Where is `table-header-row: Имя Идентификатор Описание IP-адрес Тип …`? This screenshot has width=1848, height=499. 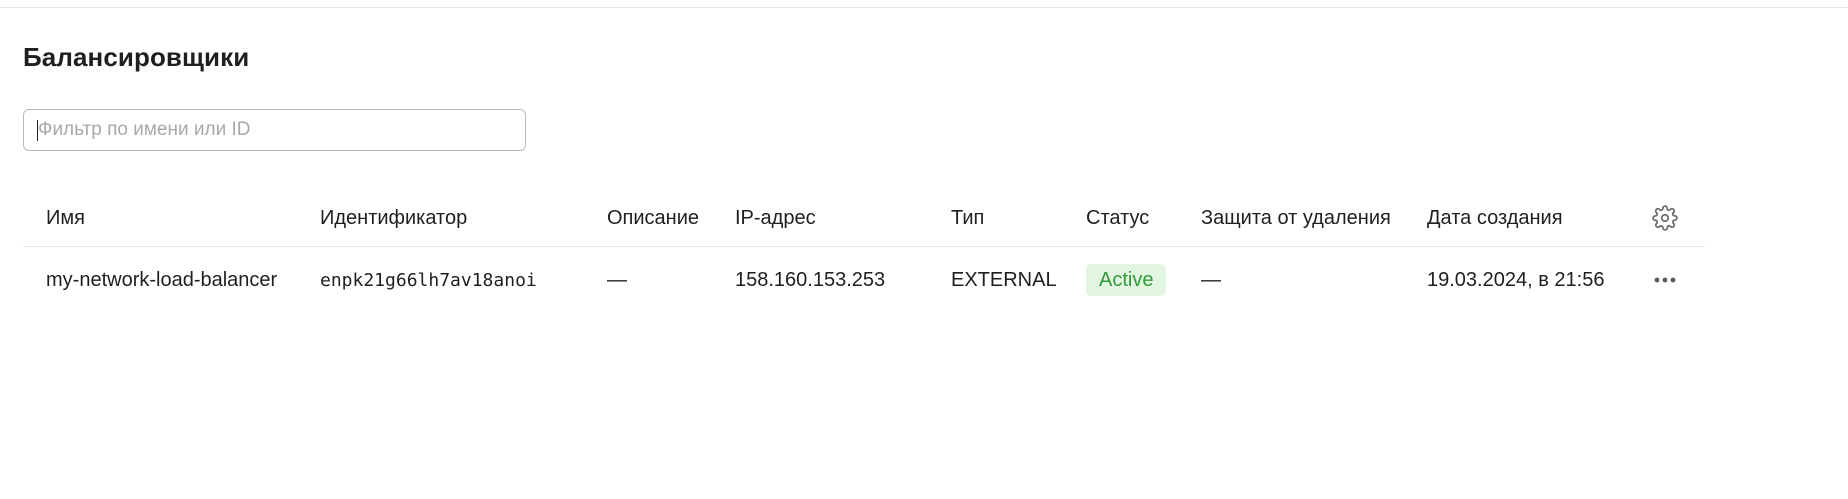 table-header-row: Имя Идентификатор Описание IP-адрес Тип … is located at coordinates (864, 218).